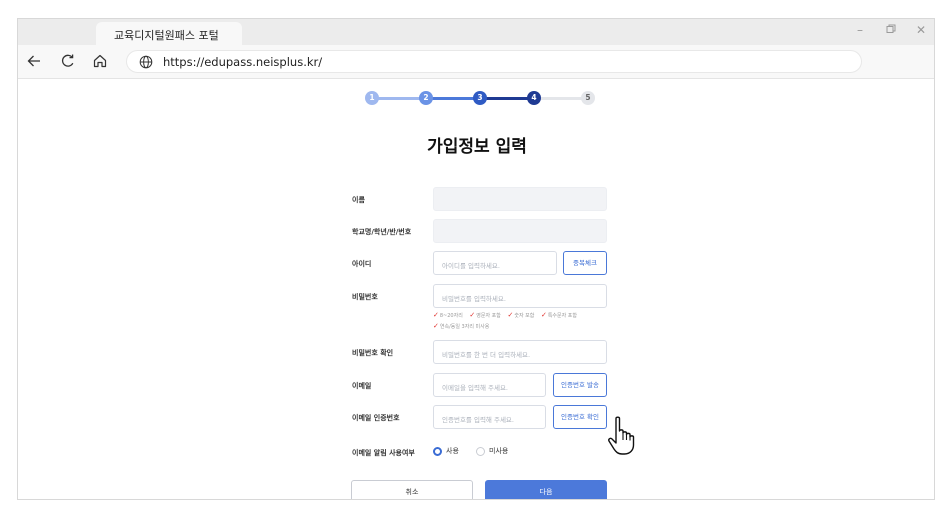 The height and width of the screenshot is (514, 952). I want to click on refresh-button, so click(68, 61).